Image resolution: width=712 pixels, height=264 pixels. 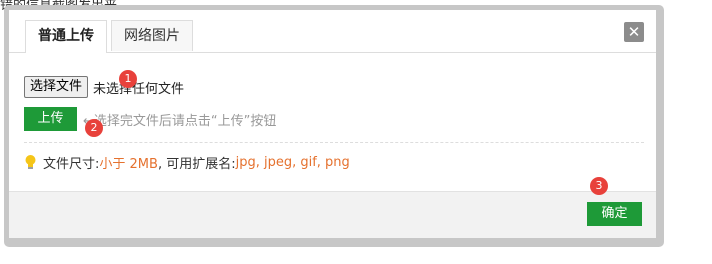 I want to click on annotation-marker-2: 2, so click(x=94, y=128).